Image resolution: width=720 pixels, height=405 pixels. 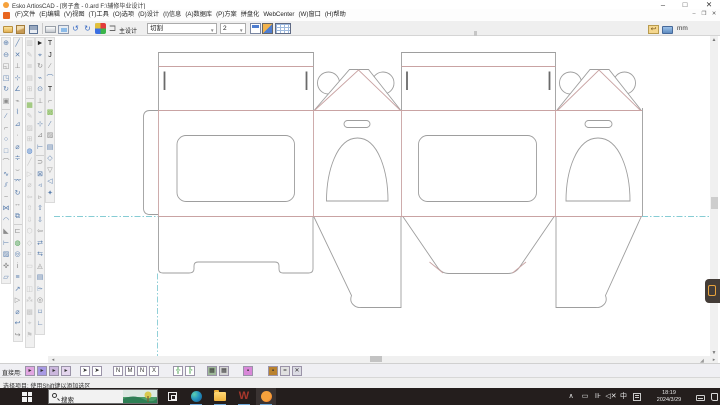 I want to click on zoom-window-tool: ◱, so click(x=6, y=67).